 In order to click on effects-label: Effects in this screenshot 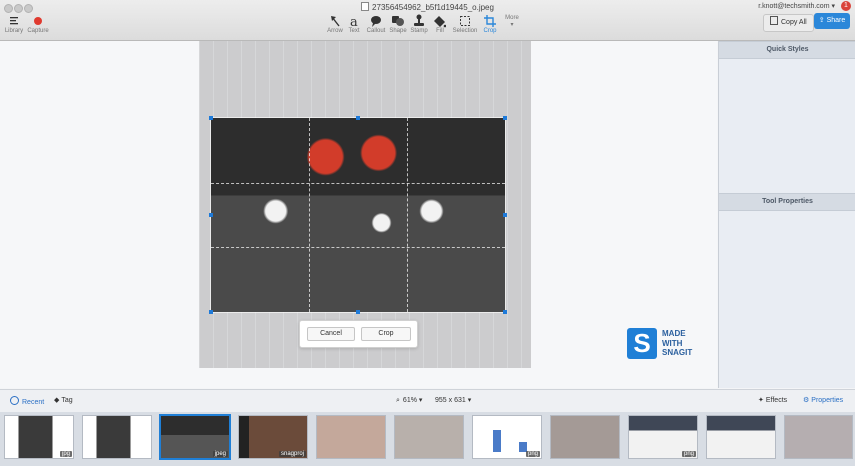, I will do `click(776, 400)`.